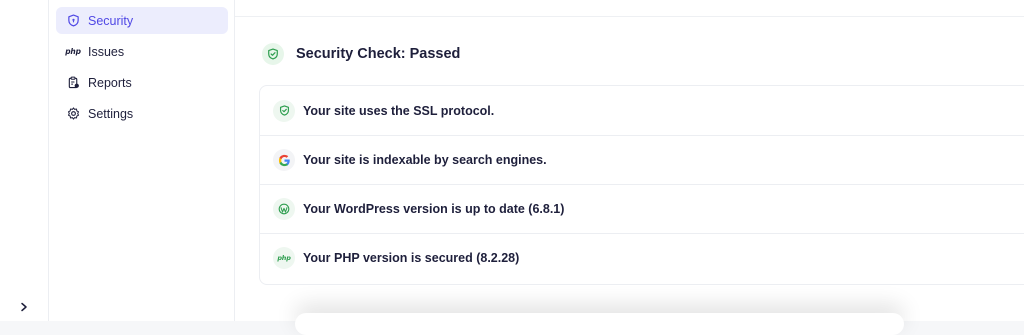 This screenshot has width=1024, height=335. I want to click on security-check-header: Security Check: Passed, so click(361, 54).